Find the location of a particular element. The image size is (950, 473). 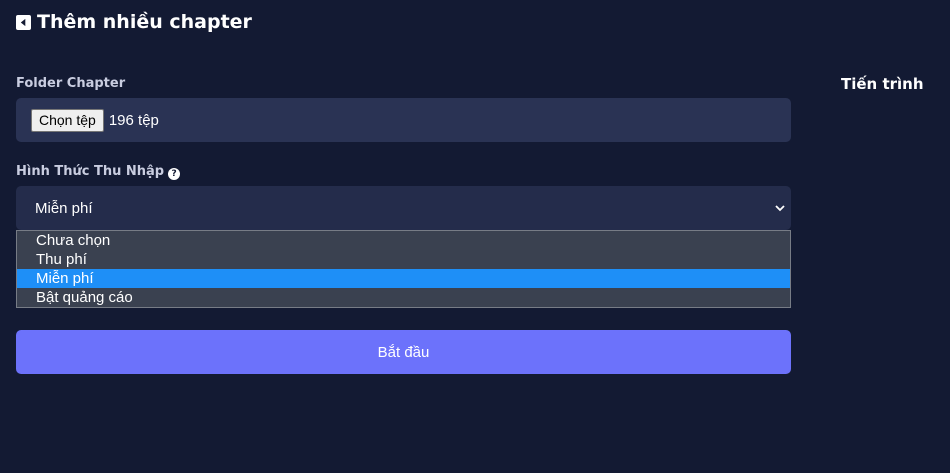

start-button: Bắt đầu is located at coordinates (403, 352).